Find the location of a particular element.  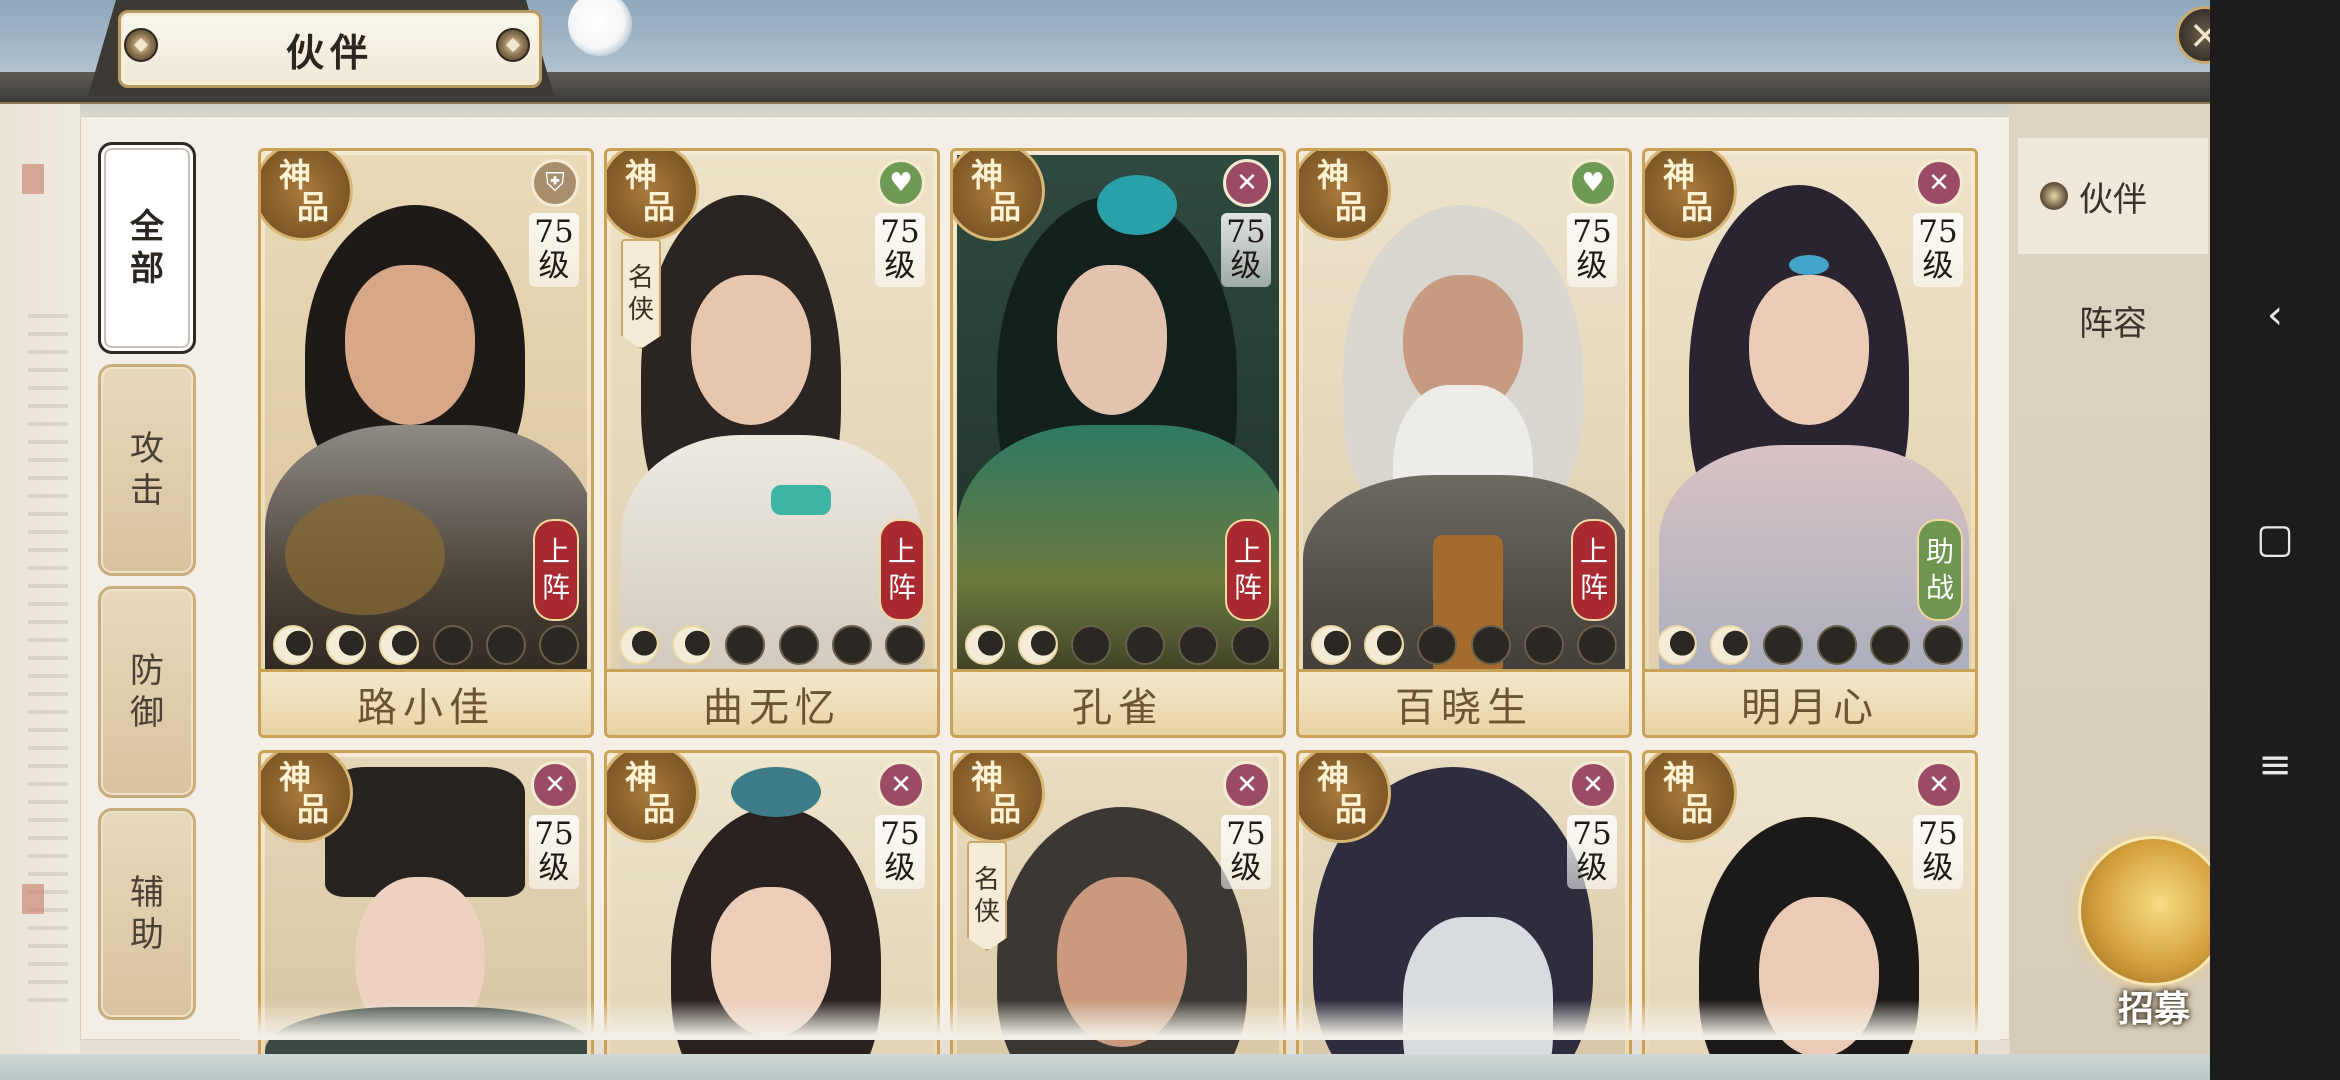

partner-card: 神品 名侠 ♥ 75 级 上阵 曲无忆 is located at coordinates (772, 443).